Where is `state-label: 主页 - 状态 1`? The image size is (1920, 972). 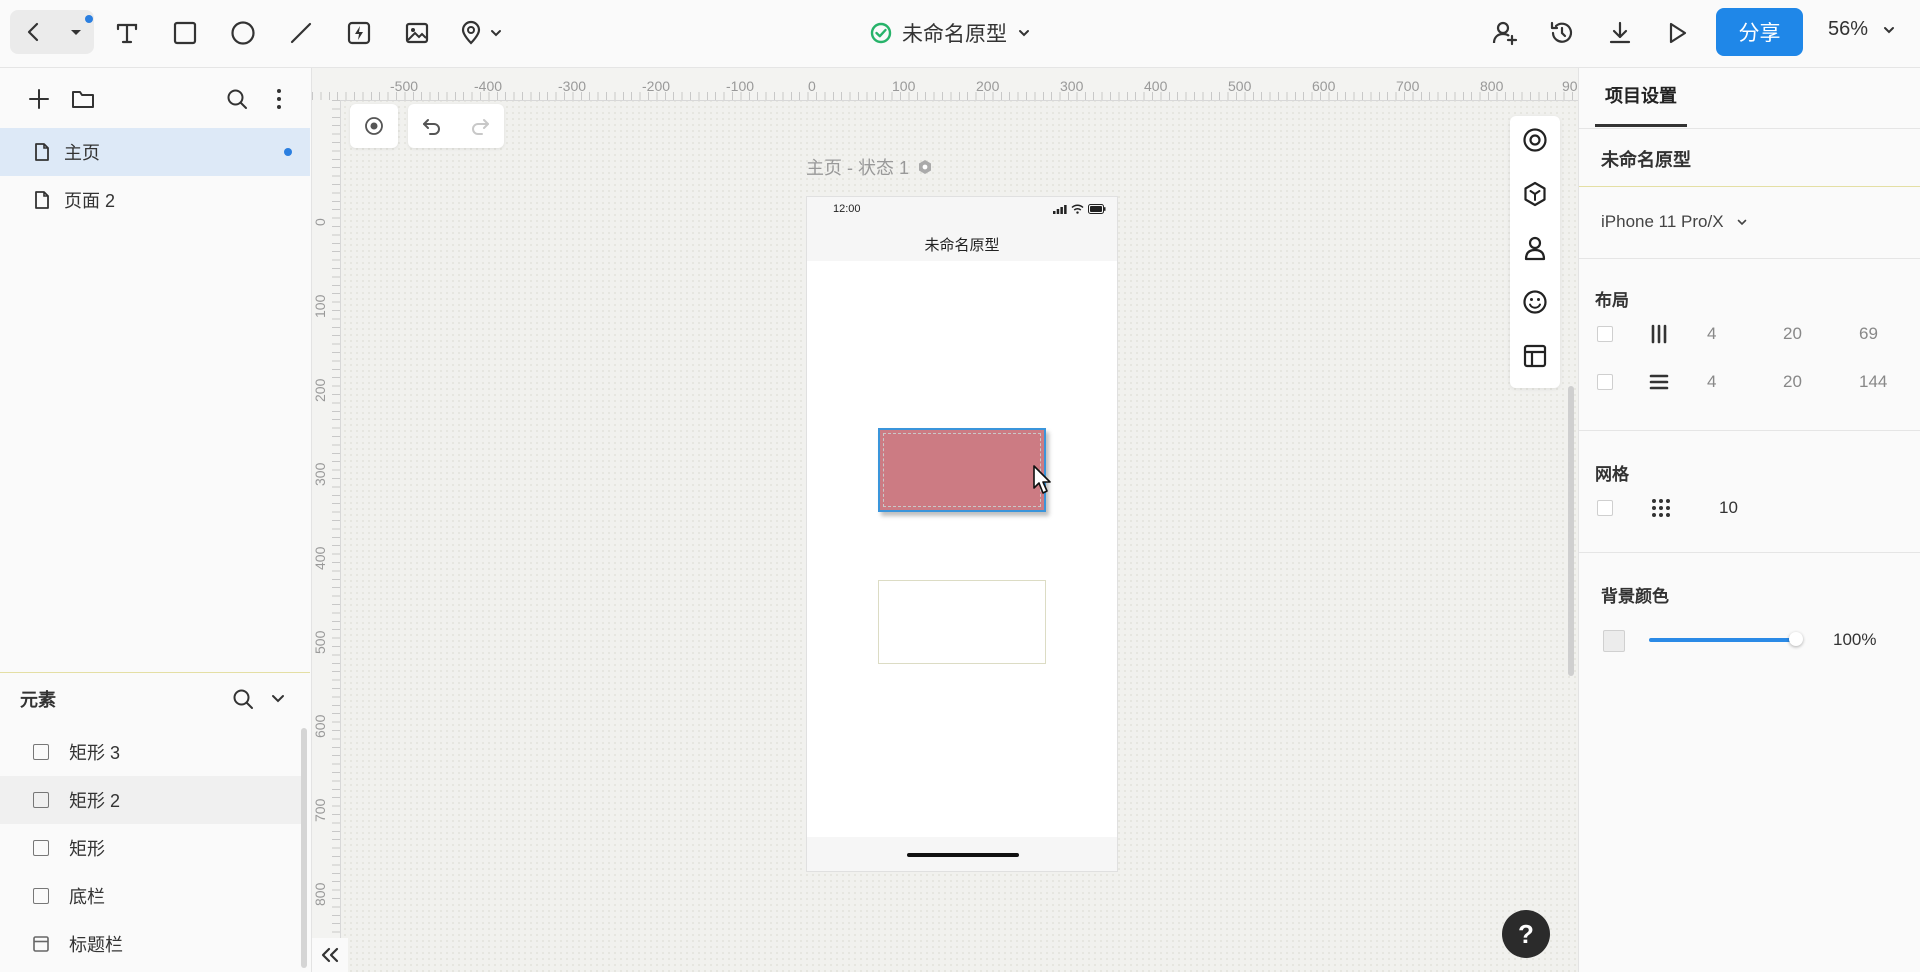
state-label: 主页 - 状态 1 is located at coordinates (869, 167).